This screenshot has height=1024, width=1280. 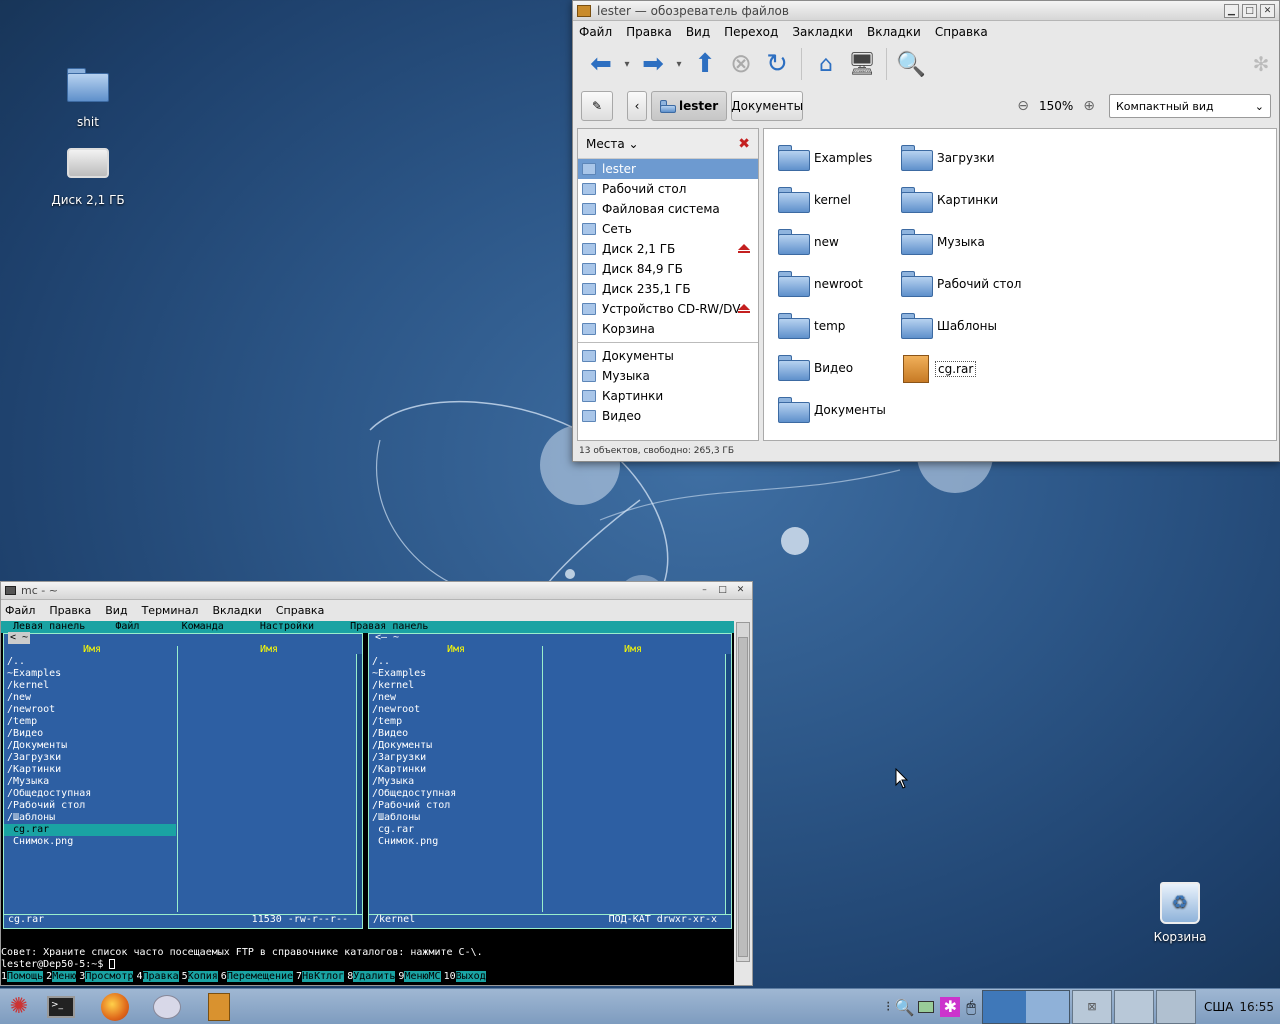 I want to click on file-item: kernel, so click(x=814, y=200).